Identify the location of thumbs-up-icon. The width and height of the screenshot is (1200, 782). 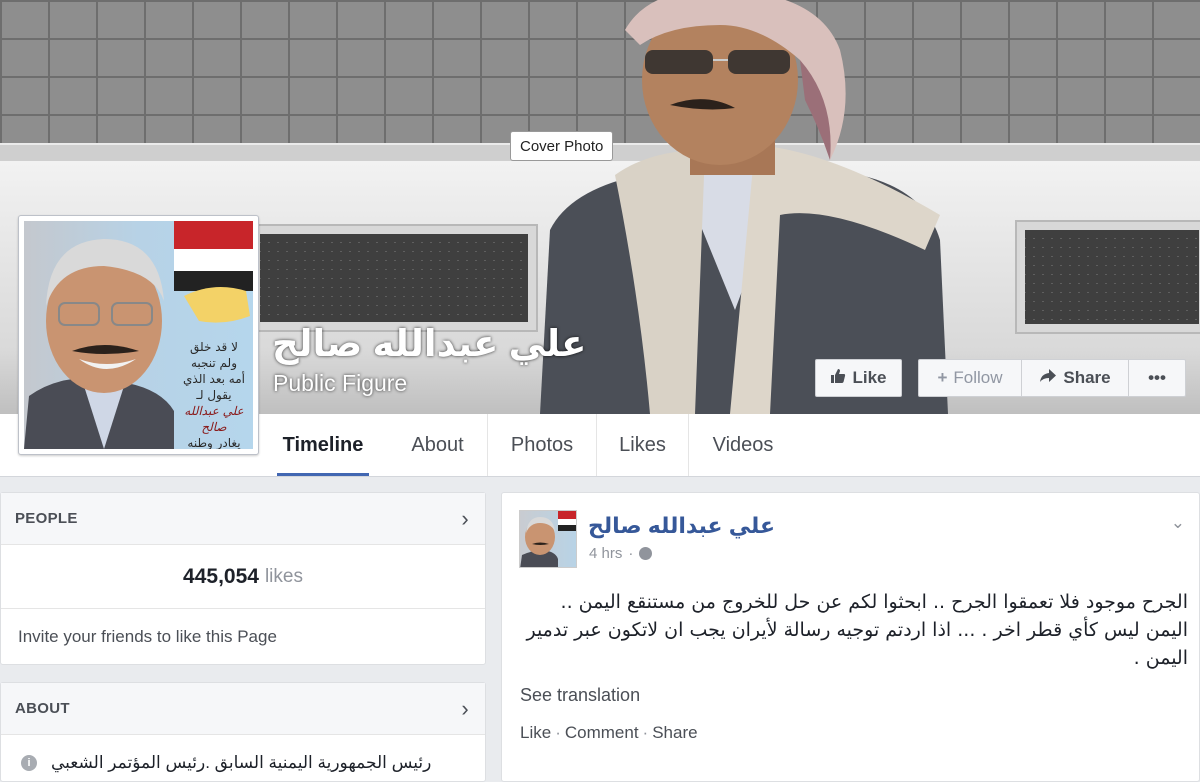
(838, 378).